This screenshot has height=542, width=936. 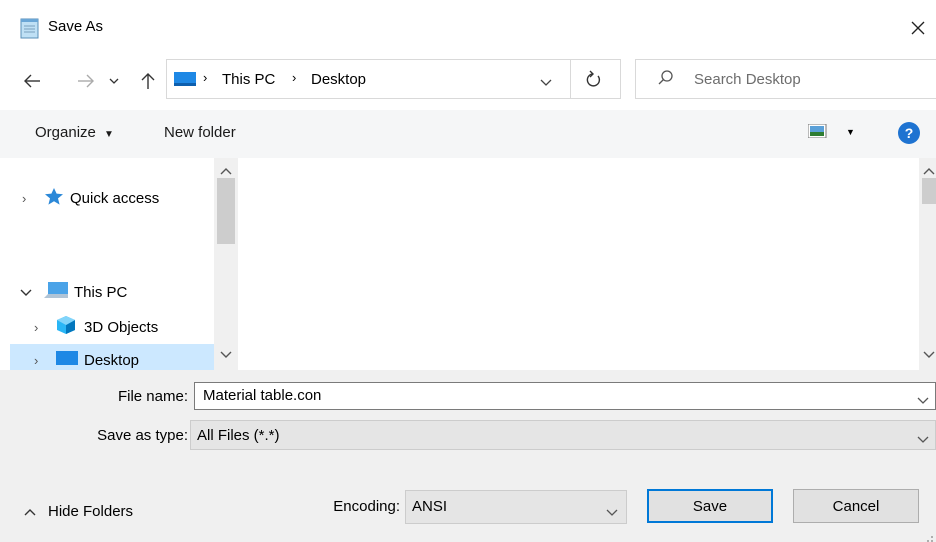 What do you see at coordinates (30, 28) in the screenshot?
I see `notepad-icon` at bounding box center [30, 28].